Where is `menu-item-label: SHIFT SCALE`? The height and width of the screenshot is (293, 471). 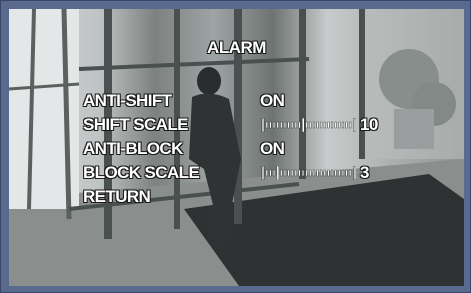
menu-item-label: SHIFT SCALE is located at coordinates (135, 124).